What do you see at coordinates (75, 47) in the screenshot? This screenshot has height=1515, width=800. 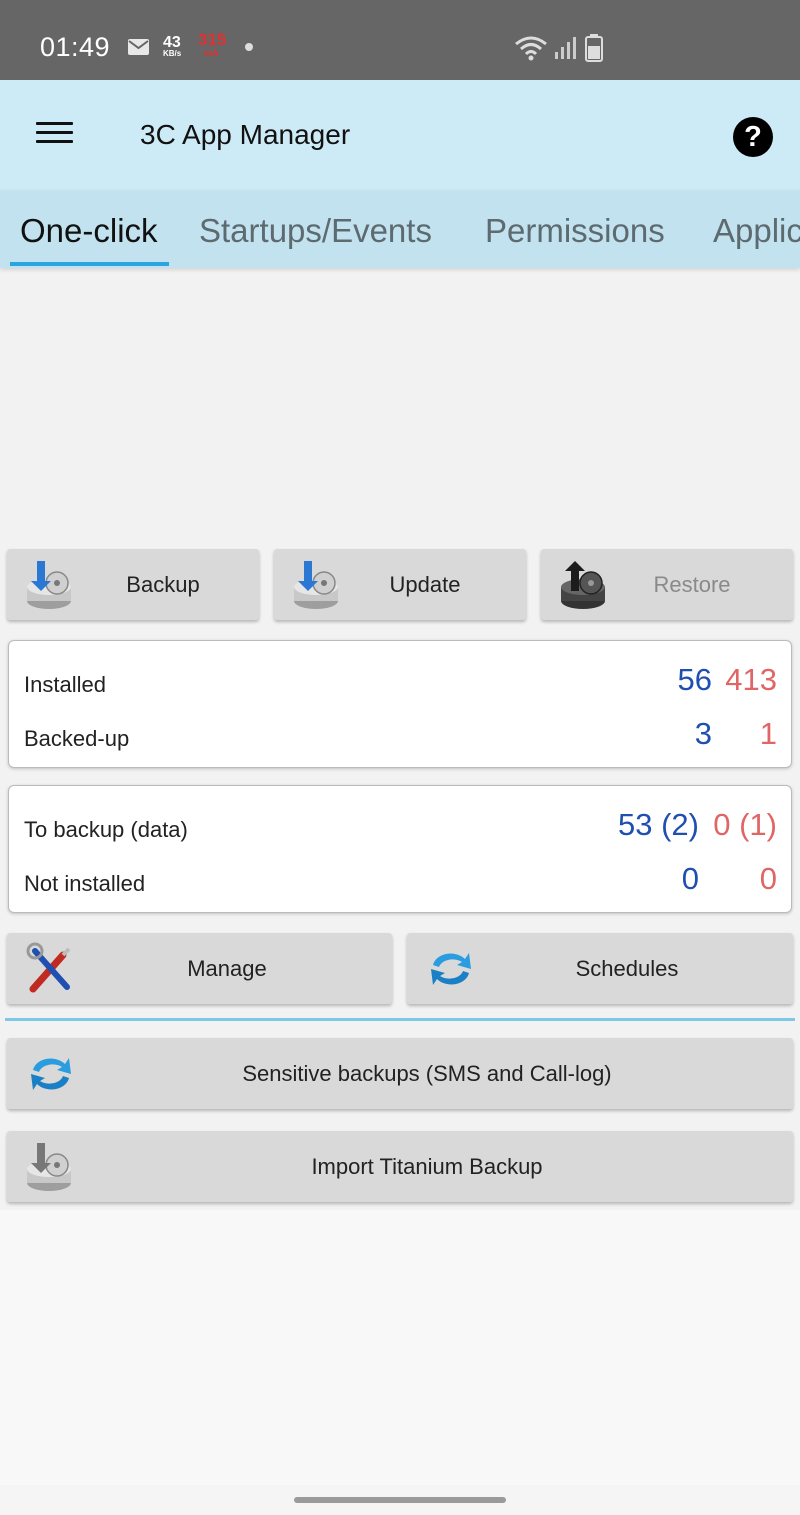 I see `status-time: 01:49` at bounding box center [75, 47].